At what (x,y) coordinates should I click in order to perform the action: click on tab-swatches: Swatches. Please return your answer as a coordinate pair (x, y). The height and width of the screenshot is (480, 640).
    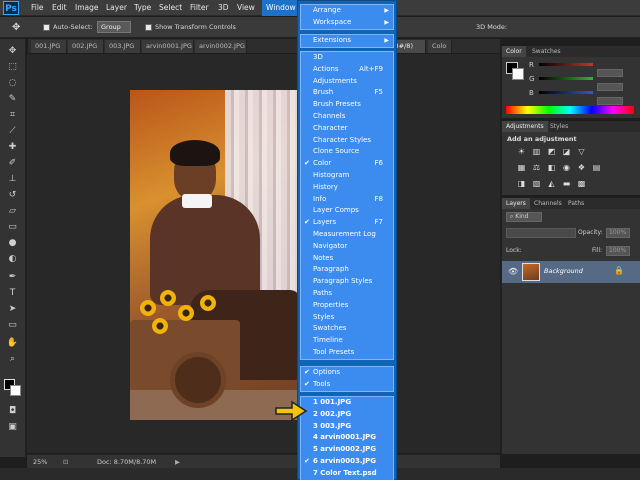
    Looking at the image, I should click on (546, 51).